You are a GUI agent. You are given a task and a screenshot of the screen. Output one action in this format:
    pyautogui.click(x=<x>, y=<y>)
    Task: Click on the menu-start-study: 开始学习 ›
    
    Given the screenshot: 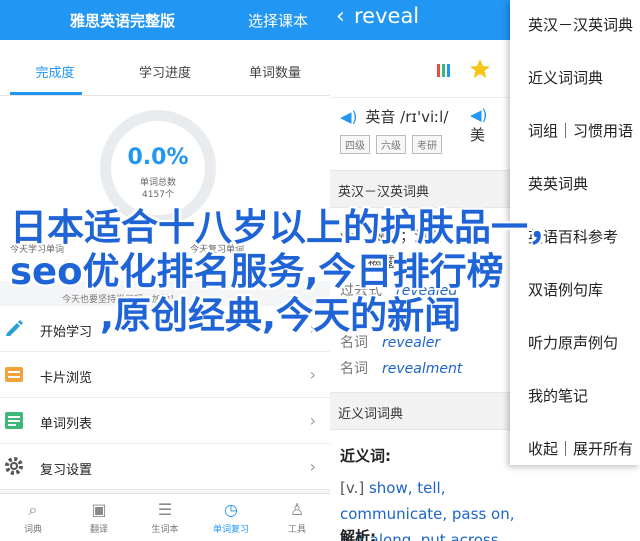 What is the action you would take?
    pyautogui.click(x=165, y=329)
    